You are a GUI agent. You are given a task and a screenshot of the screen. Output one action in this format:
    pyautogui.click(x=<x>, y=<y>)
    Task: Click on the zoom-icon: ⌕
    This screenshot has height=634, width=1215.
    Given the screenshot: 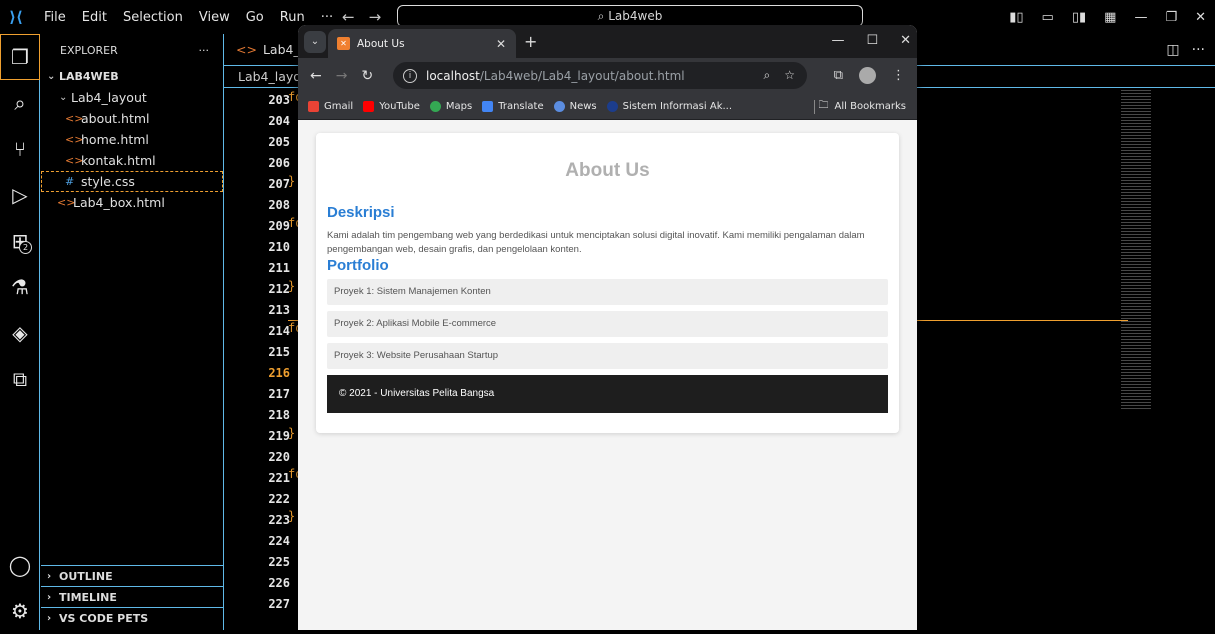 What is the action you would take?
    pyautogui.click(x=767, y=75)
    